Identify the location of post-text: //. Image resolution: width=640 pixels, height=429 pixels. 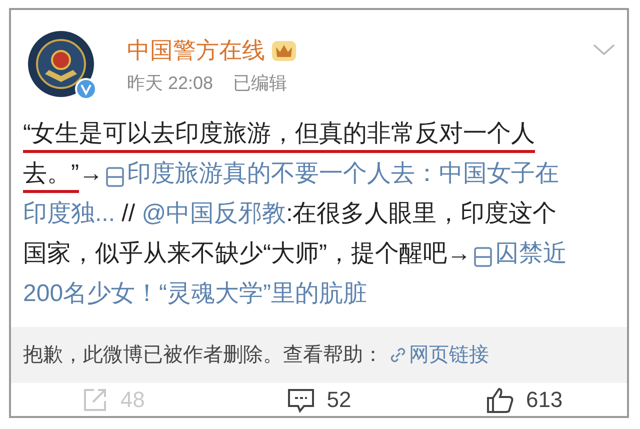
(128, 214).